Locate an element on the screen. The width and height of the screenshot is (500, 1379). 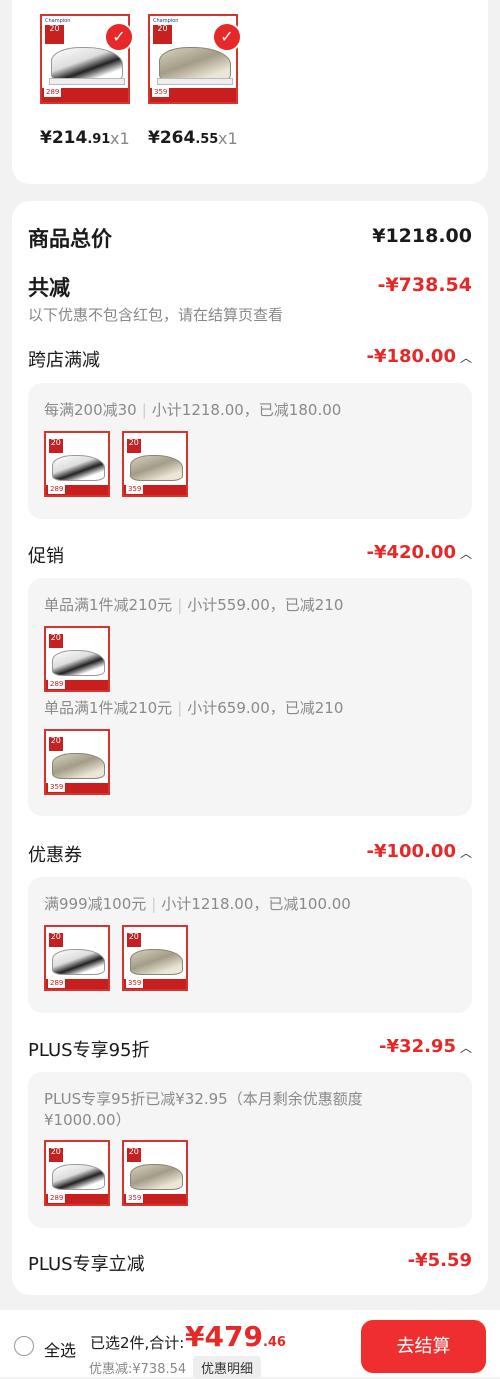
section-title: 促销 is located at coordinates (46, 556).